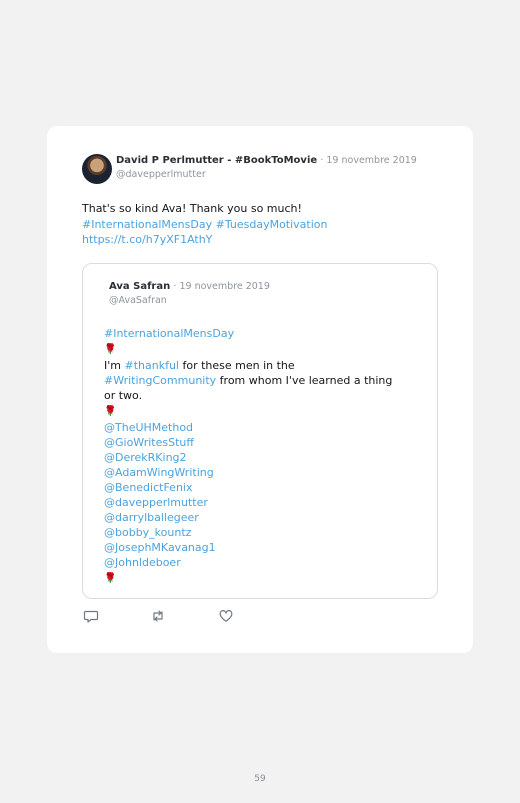 The image size is (520, 803). What do you see at coordinates (272, 224) in the screenshot?
I see `hashtag-link: #TuesdayMotivation` at bounding box center [272, 224].